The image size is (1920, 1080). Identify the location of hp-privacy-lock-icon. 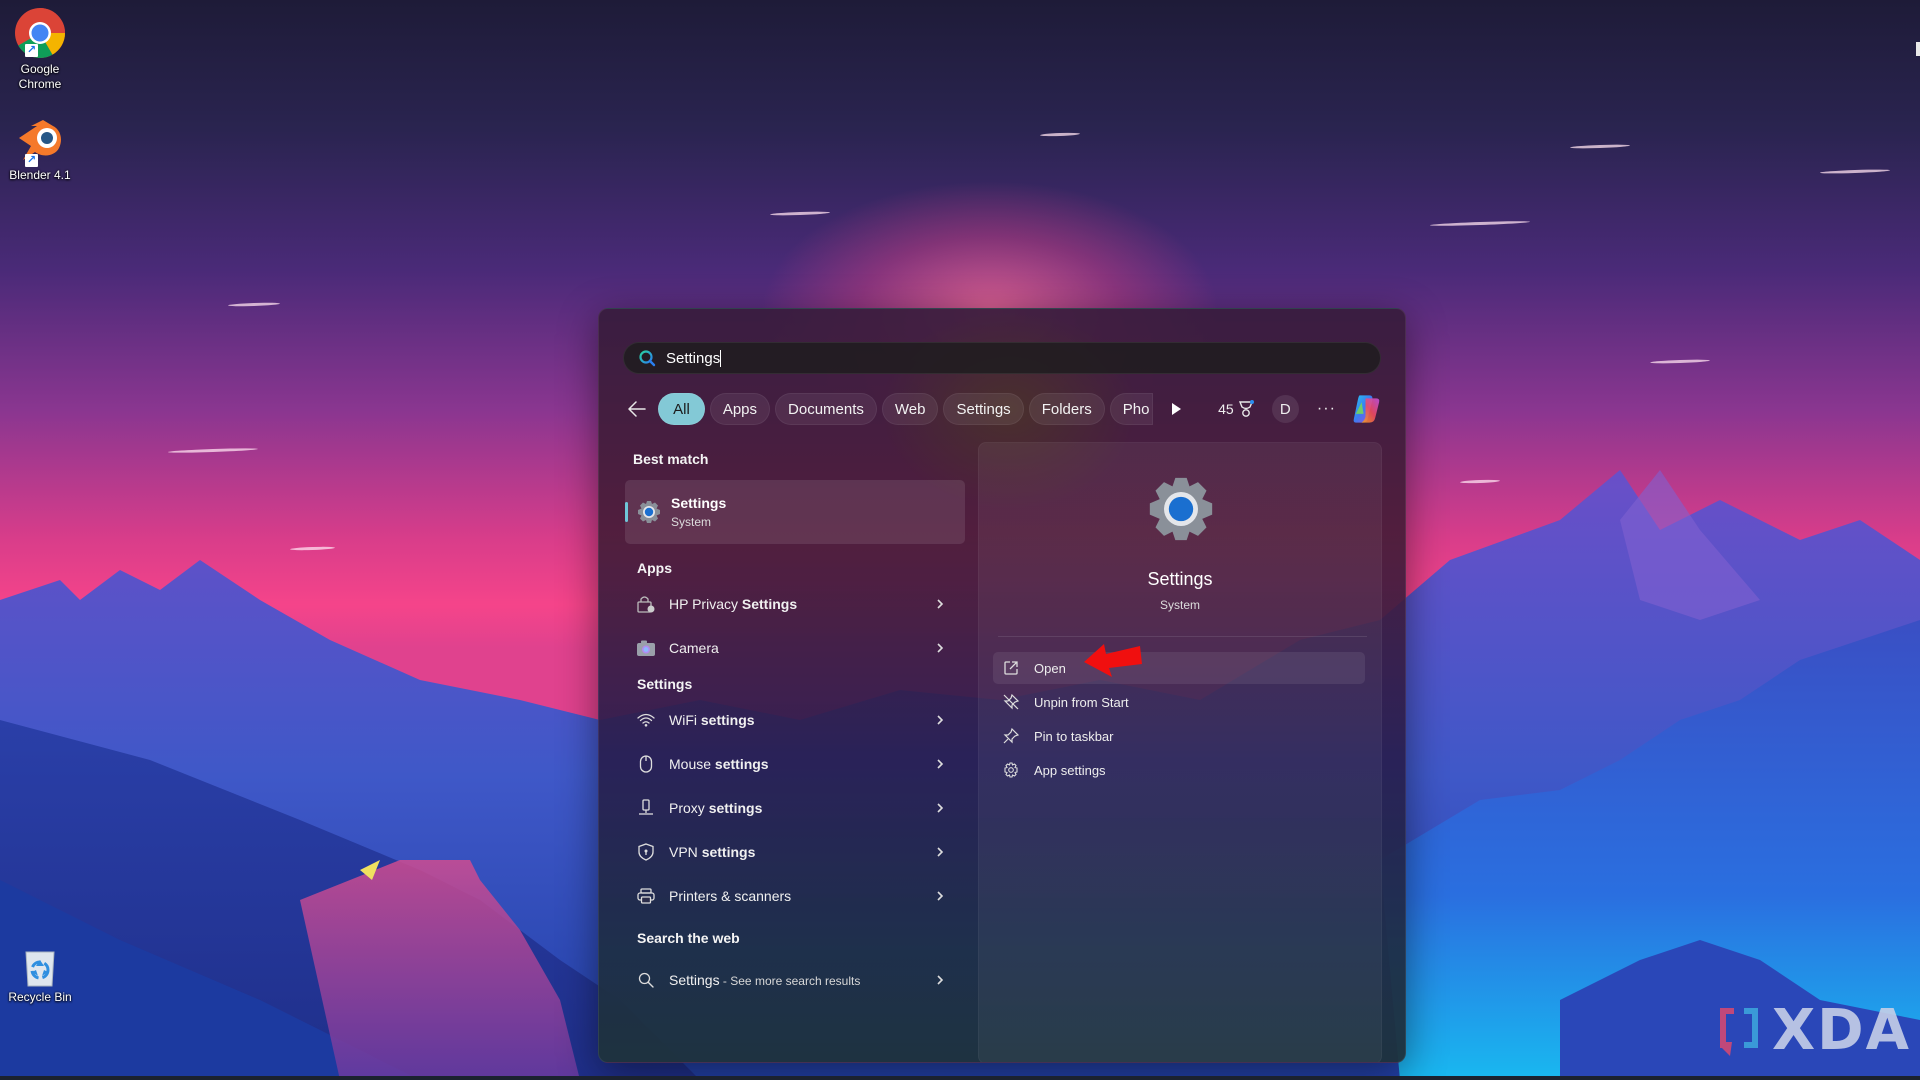
(646, 604).